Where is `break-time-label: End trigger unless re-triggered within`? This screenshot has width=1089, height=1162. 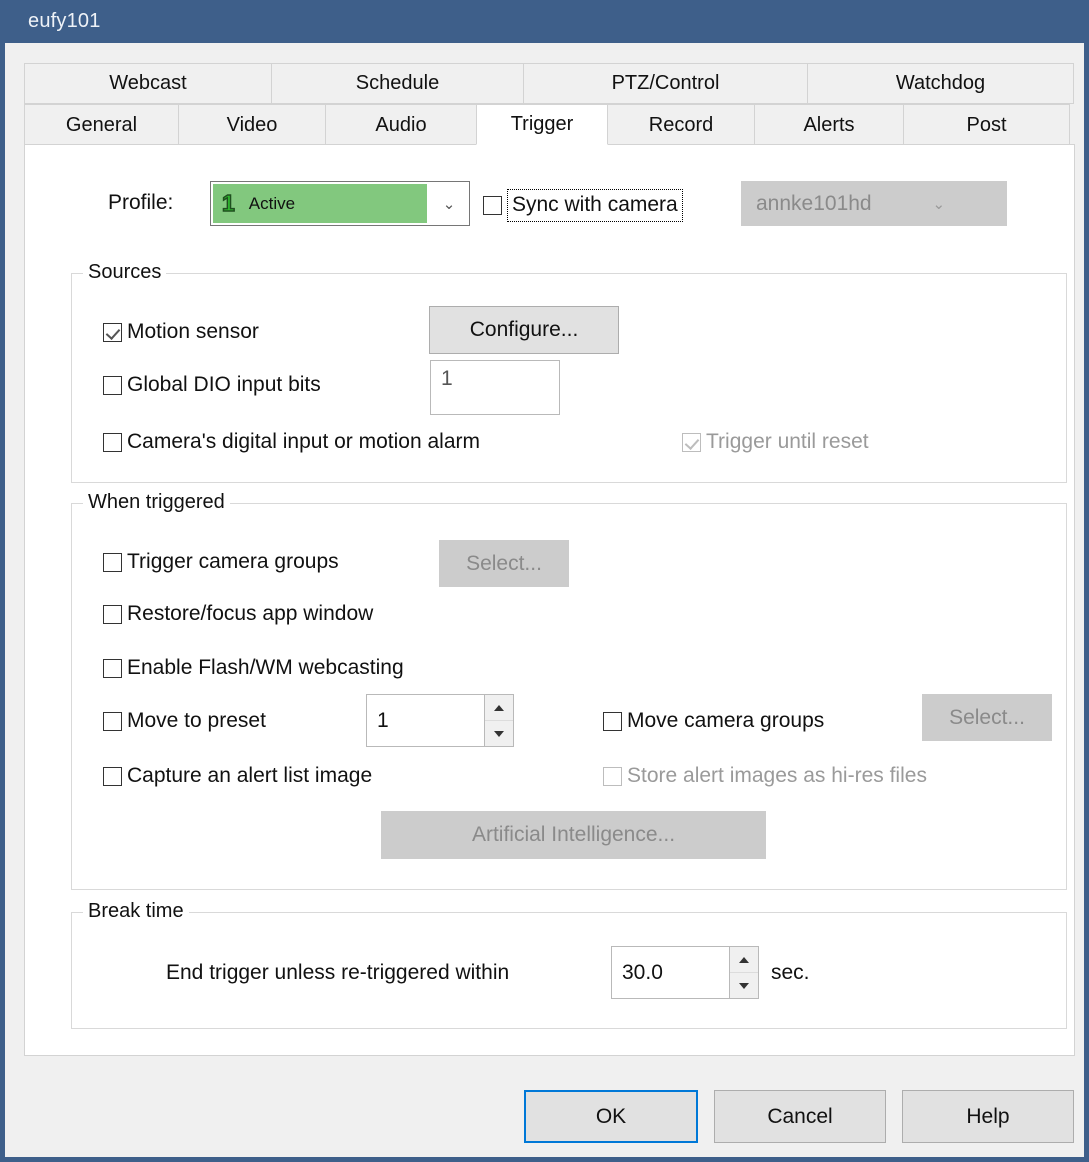 break-time-label: End trigger unless re-triggered within is located at coordinates (338, 972).